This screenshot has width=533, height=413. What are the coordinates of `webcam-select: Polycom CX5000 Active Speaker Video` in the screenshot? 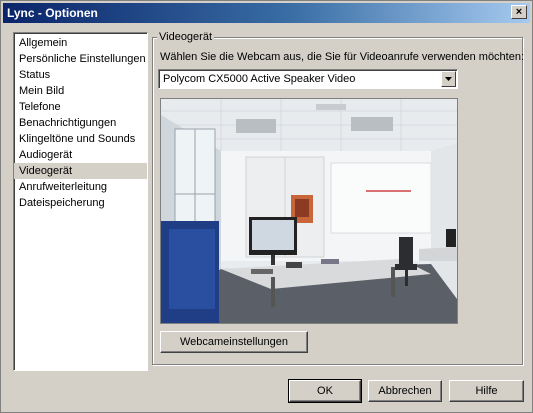 It's located at (308, 79).